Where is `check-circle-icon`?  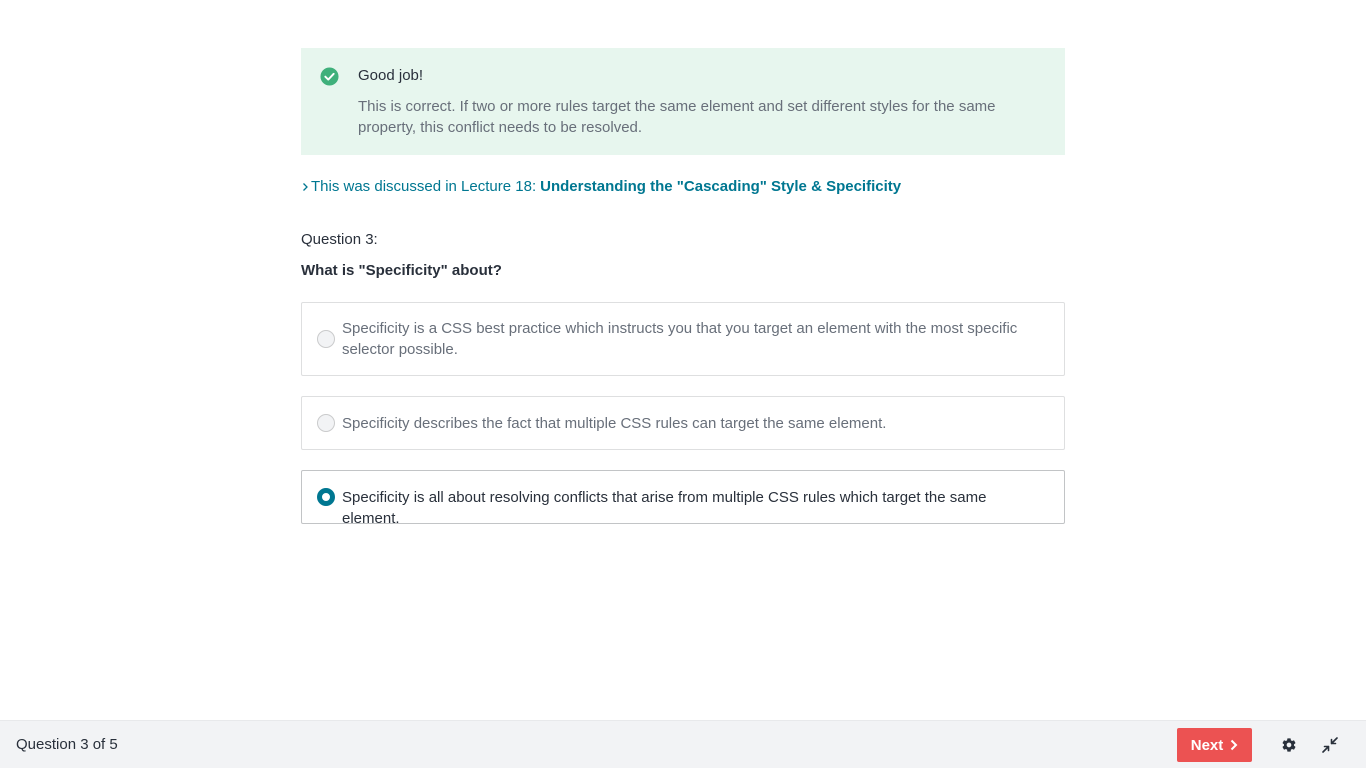
check-circle-icon is located at coordinates (329, 76).